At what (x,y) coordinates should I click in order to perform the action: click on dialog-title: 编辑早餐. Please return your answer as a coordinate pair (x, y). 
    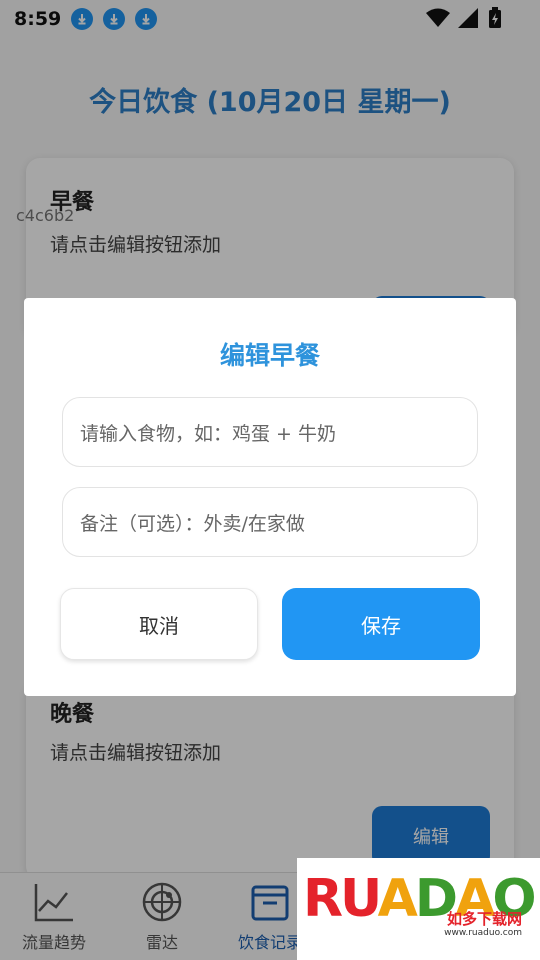
    Looking at the image, I should click on (269, 355).